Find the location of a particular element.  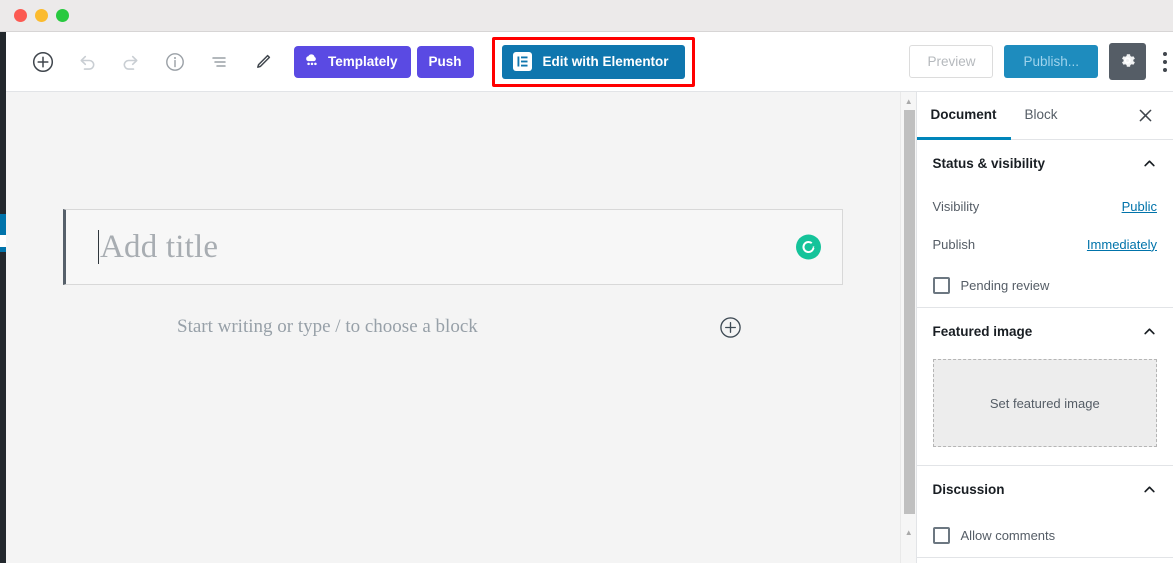

row-pending-review: Pending review is located at coordinates (1044, 285).